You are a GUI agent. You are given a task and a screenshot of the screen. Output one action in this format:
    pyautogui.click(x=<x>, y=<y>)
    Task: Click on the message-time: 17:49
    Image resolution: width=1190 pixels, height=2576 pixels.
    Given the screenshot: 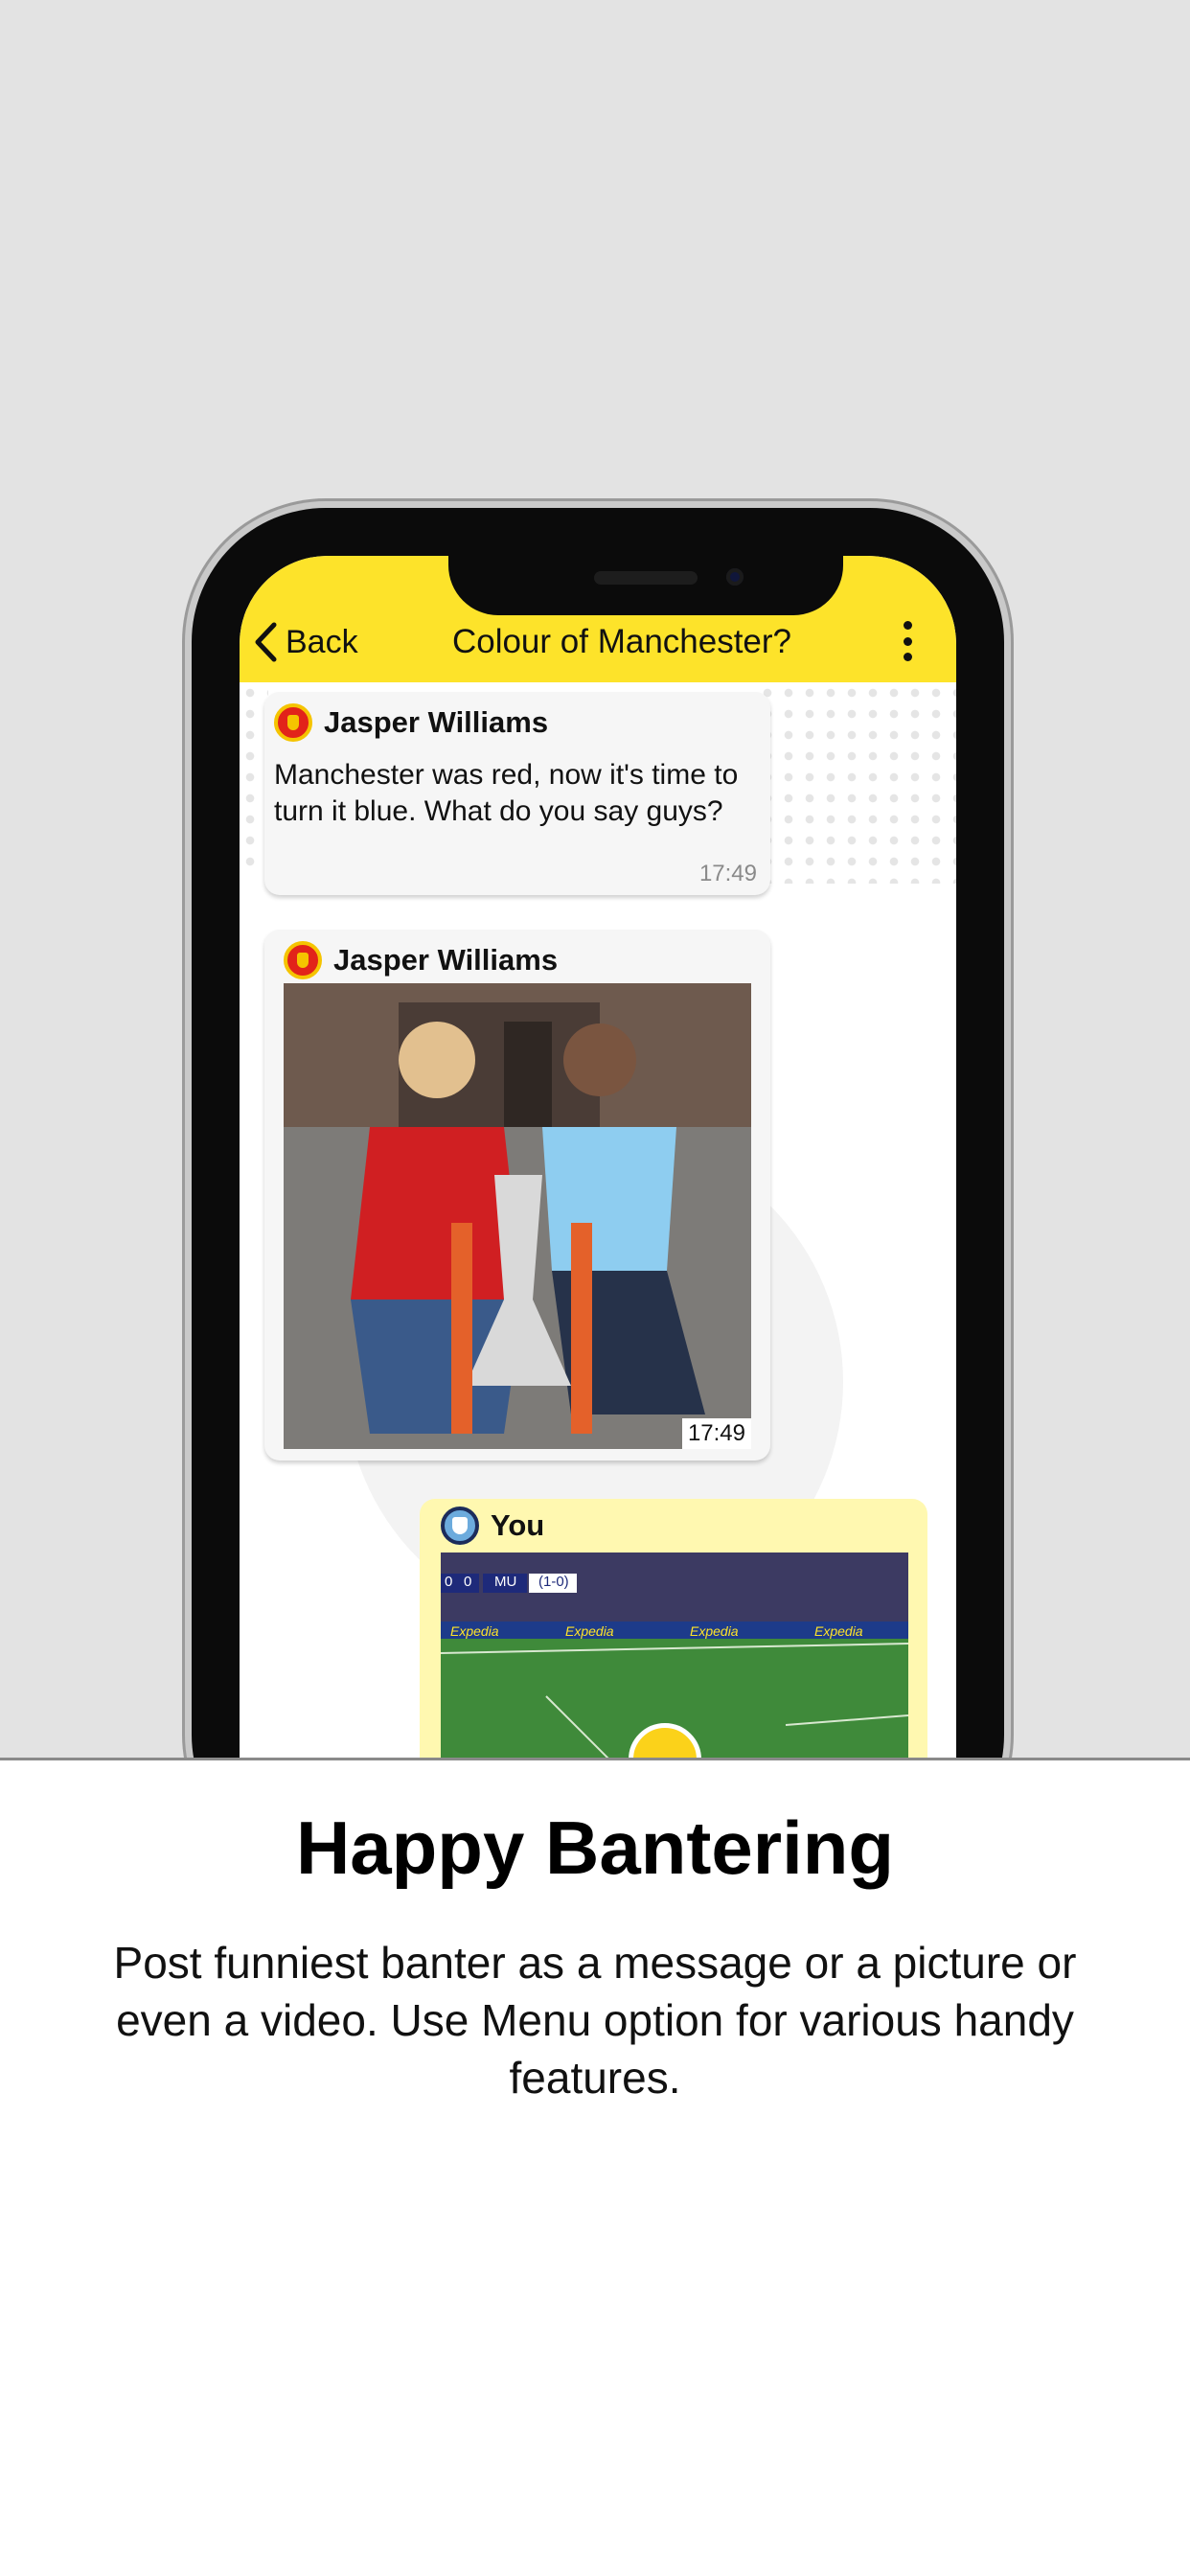 What is the action you would take?
    pyautogui.click(x=728, y=874)
    